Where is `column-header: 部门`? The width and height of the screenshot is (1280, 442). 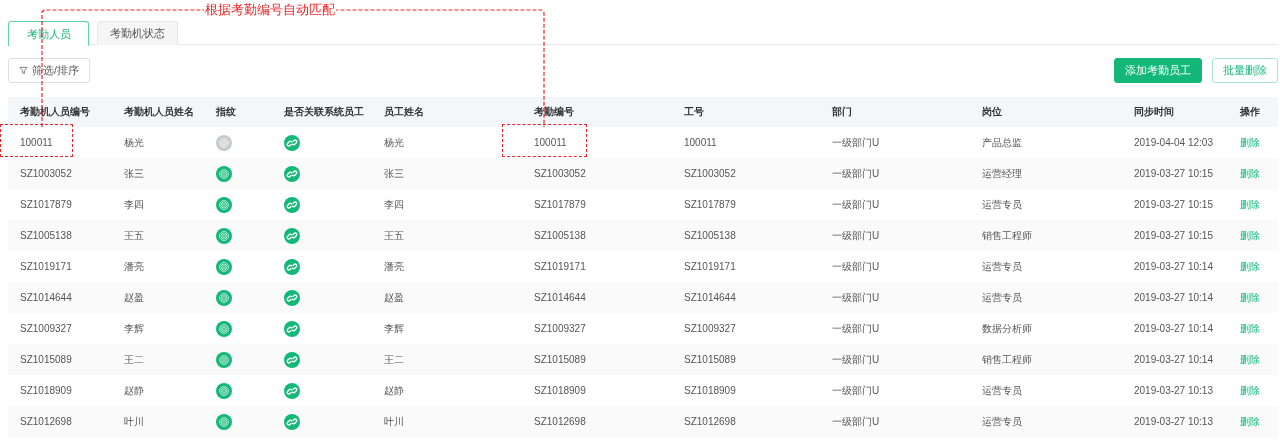 column-header: 部门 is located at coordinates (842, 111).